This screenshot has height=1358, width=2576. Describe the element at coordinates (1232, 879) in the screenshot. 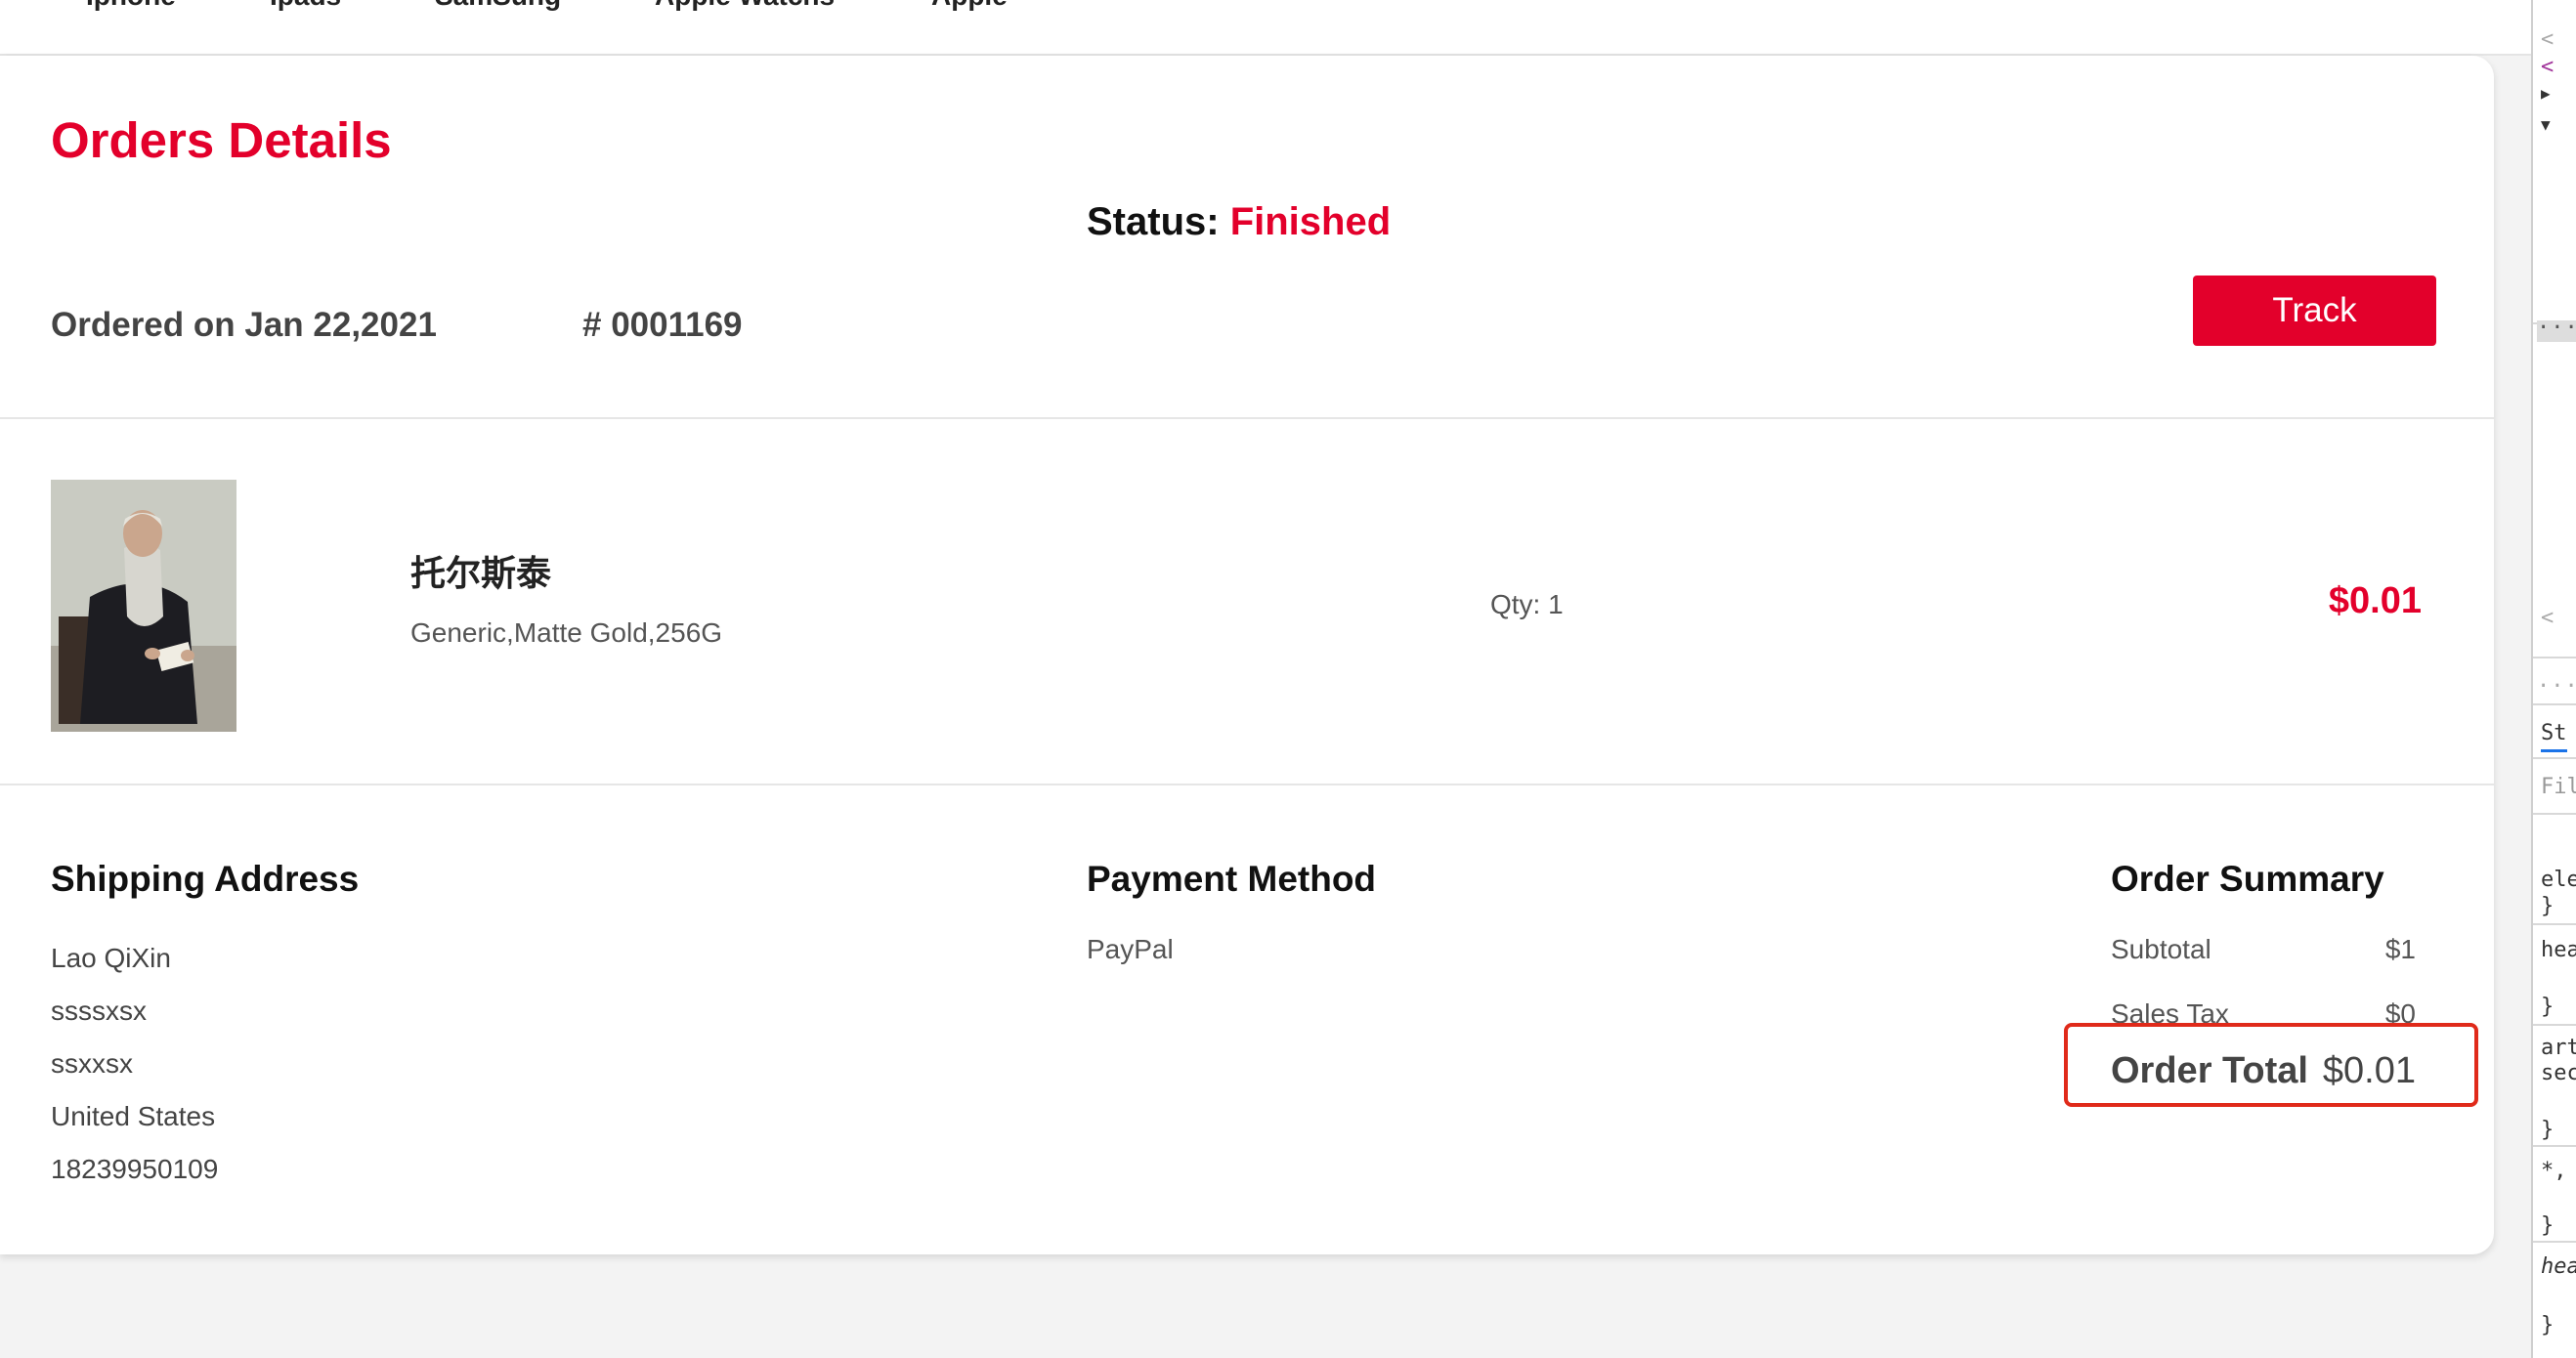

I see `payment-method-title: Payment Method` at that location.